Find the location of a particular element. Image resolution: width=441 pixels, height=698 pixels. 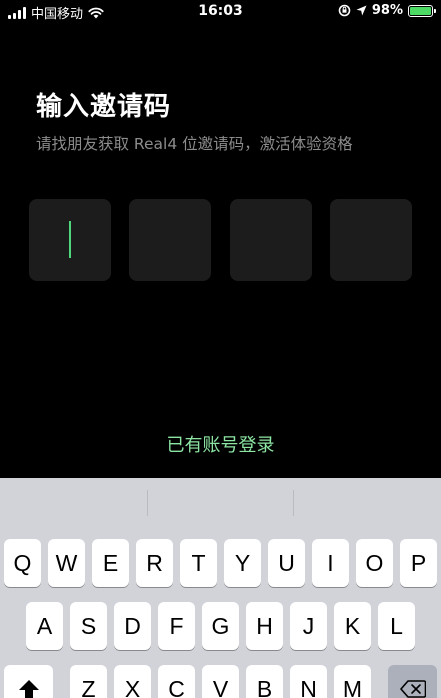

key-g: G is located at coordinates (220, 626).